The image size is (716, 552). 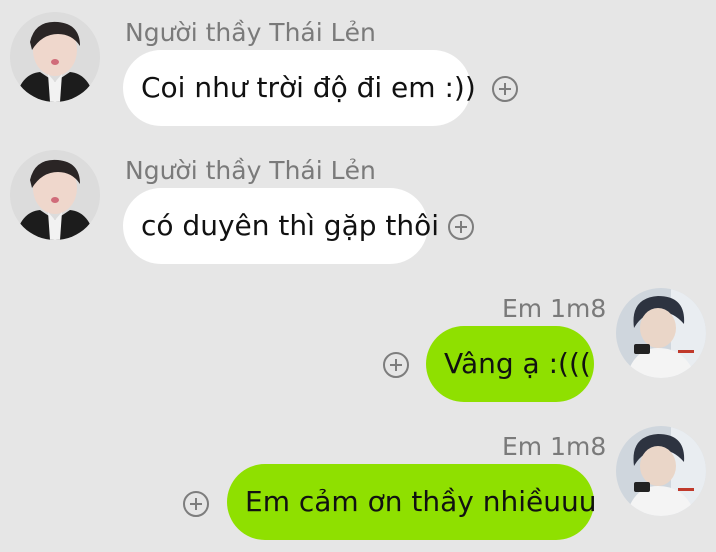 I want to click on message-bubble: Coi như trời độ đi em :)), so click(x=299, y=88).